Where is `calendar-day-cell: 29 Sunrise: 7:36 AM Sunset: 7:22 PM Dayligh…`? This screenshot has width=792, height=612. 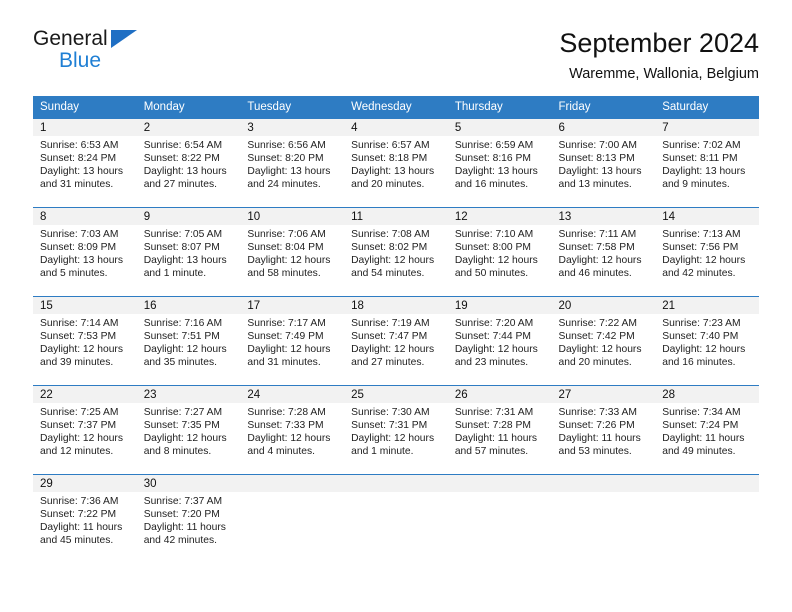
calendar-day-cell: 29 Sunrise: 7:36 AM Sunset: 7:22 PM Dayligh… is located at coordinates (85, 516).